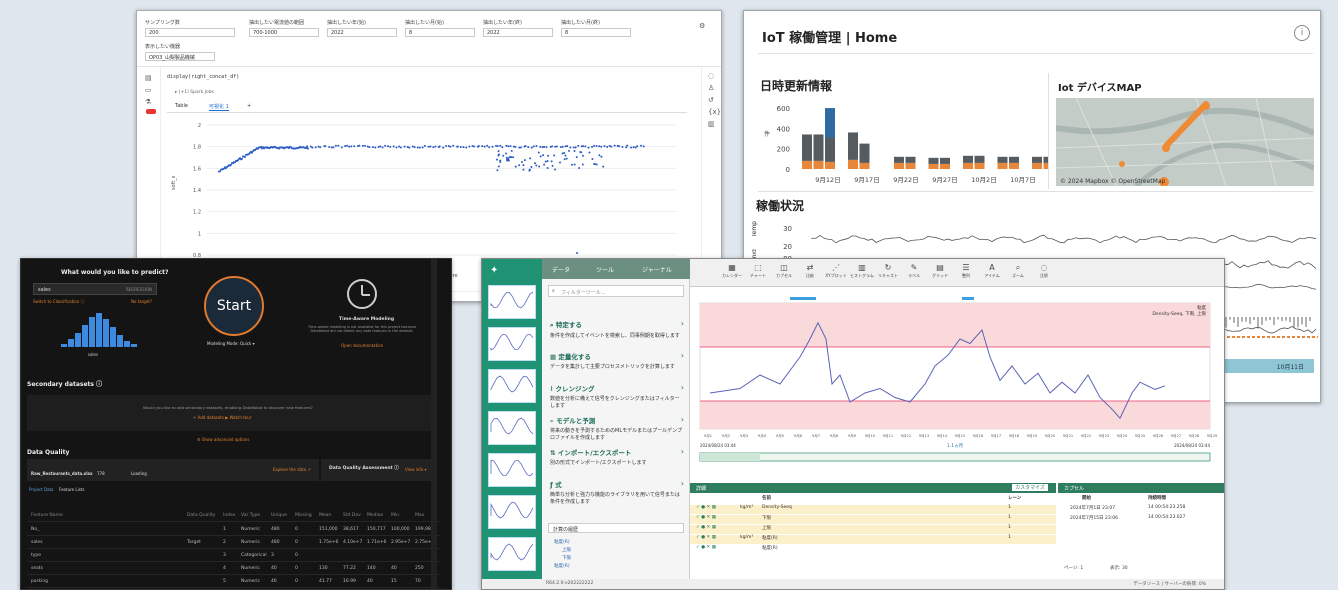  What do you see at coordinates (395, 515) in the screenshot?
I see `column-header: Min` at bounding box center [395, 515].